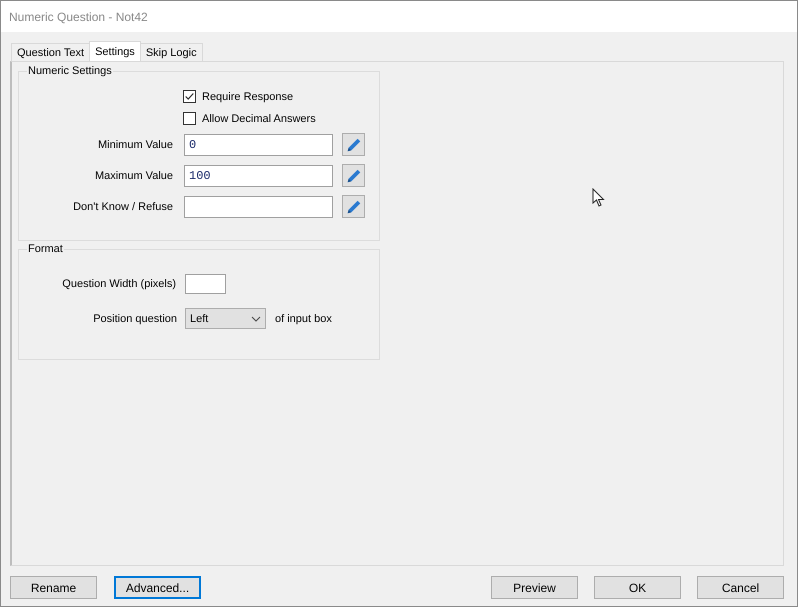  Describe the element at coordinates (248, 96) in the screenshot. I see `checkbox-label: Require Response` at that location.